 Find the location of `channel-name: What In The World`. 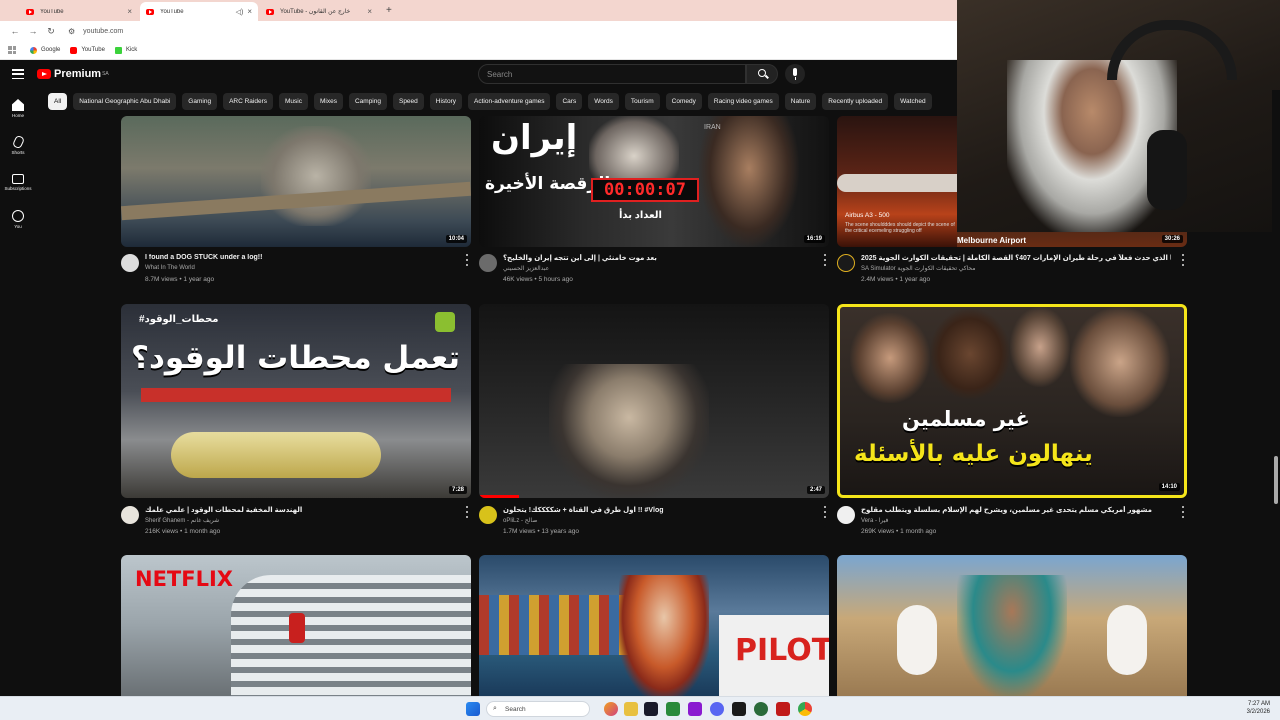

channel-name: What In The World is located at coordinates (170, 268).